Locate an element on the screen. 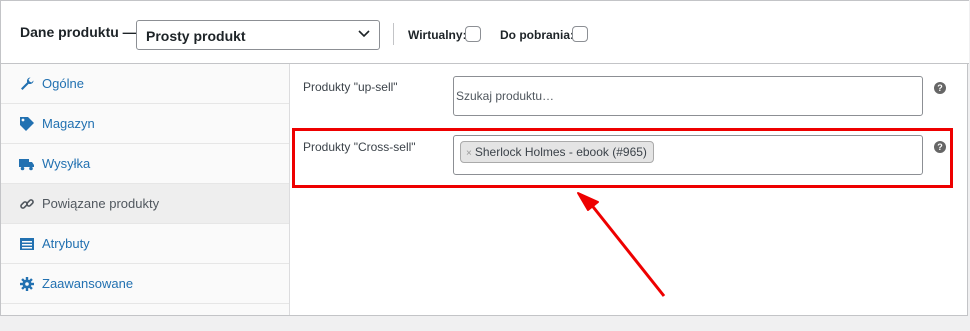 This screenshot has width=970, height=331. annotation-arrow-icon is located at coordinates (621, 244).